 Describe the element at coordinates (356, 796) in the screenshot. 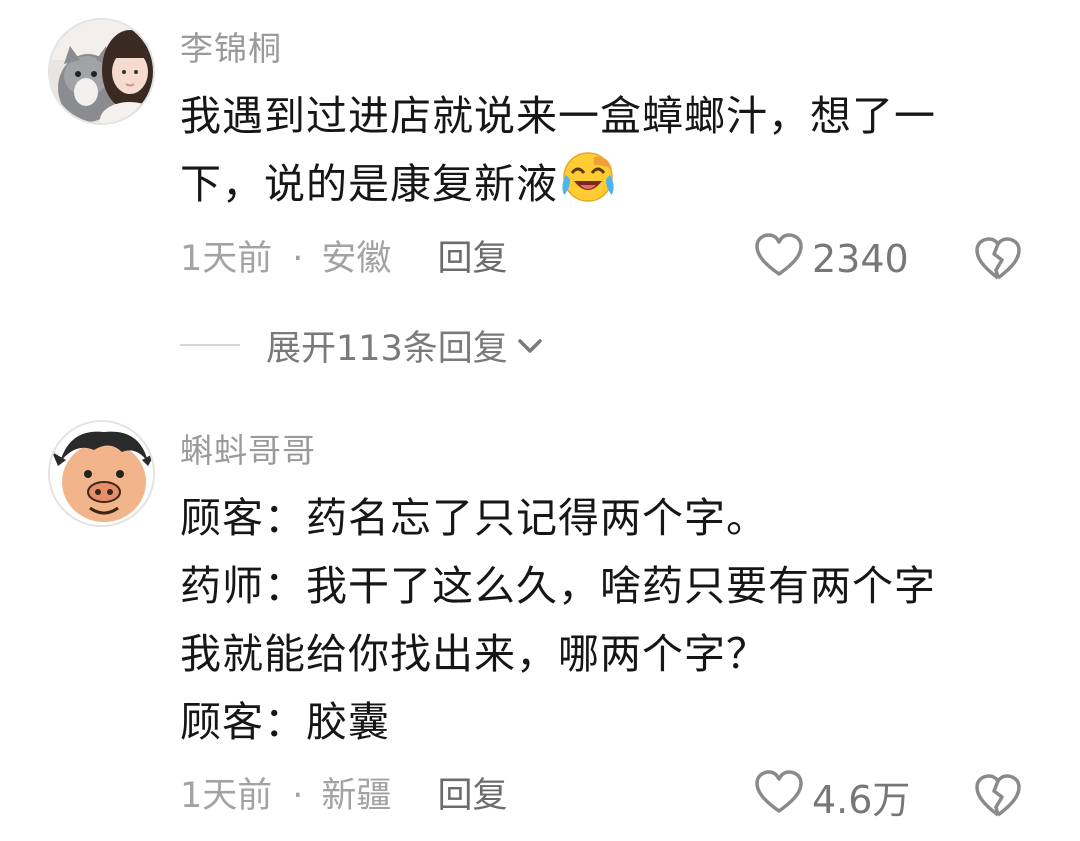

I see `location: 新疆` at that location.